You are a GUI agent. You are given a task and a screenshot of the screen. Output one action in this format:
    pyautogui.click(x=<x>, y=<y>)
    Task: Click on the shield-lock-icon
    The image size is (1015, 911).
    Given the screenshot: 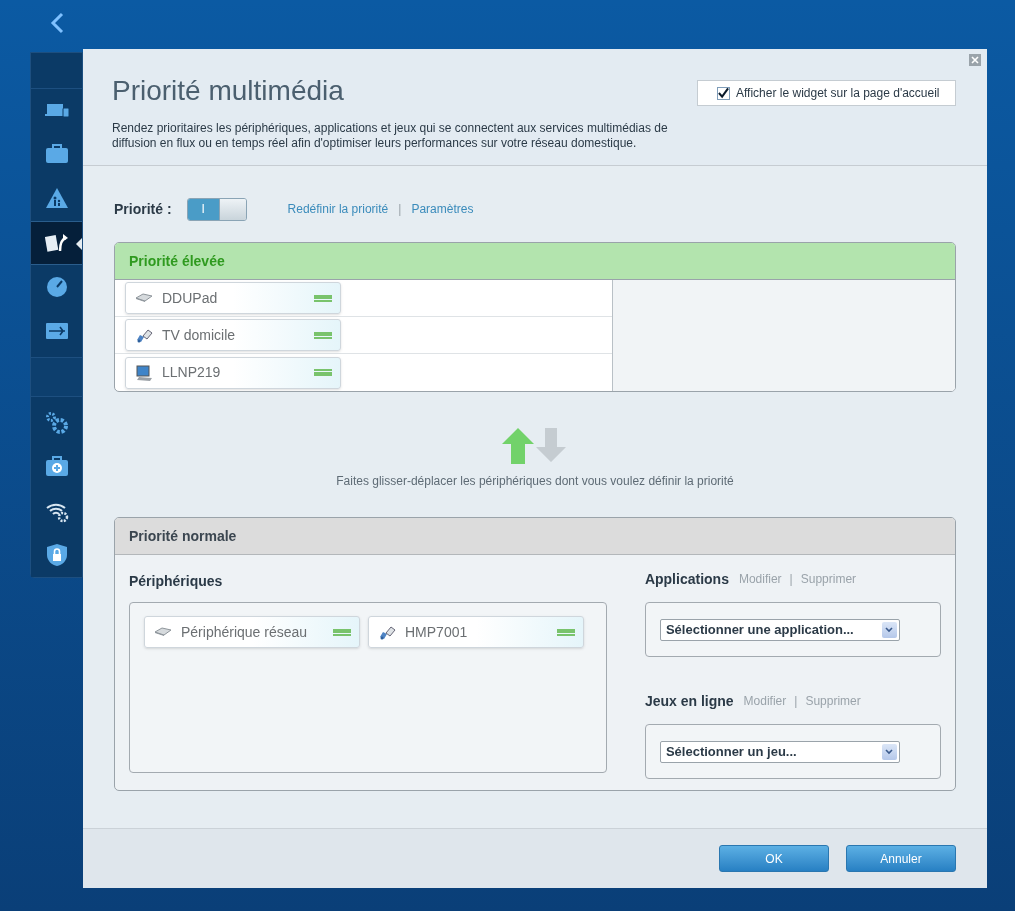 What is the action you would take?
    pyautogui.click(x=56, y=555)
    